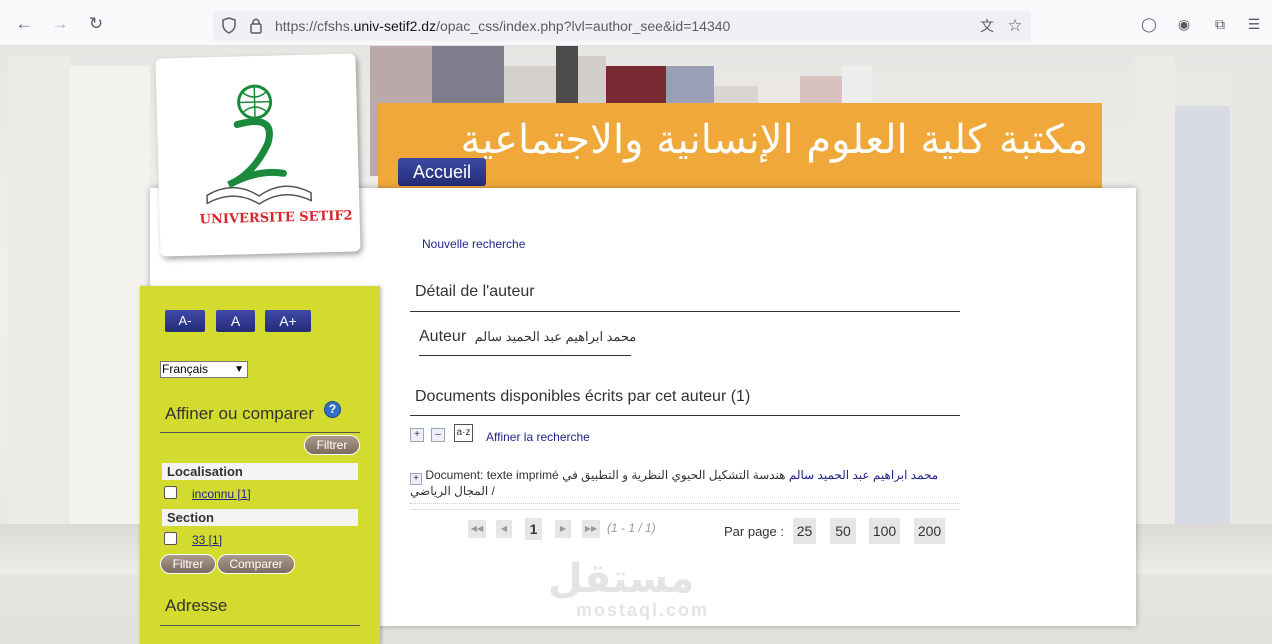 This screenshot has height=644, width=1272. Describe the element at coordinates (463, 433) in the screenshot. I see `sort-icon: a·z` at that location.